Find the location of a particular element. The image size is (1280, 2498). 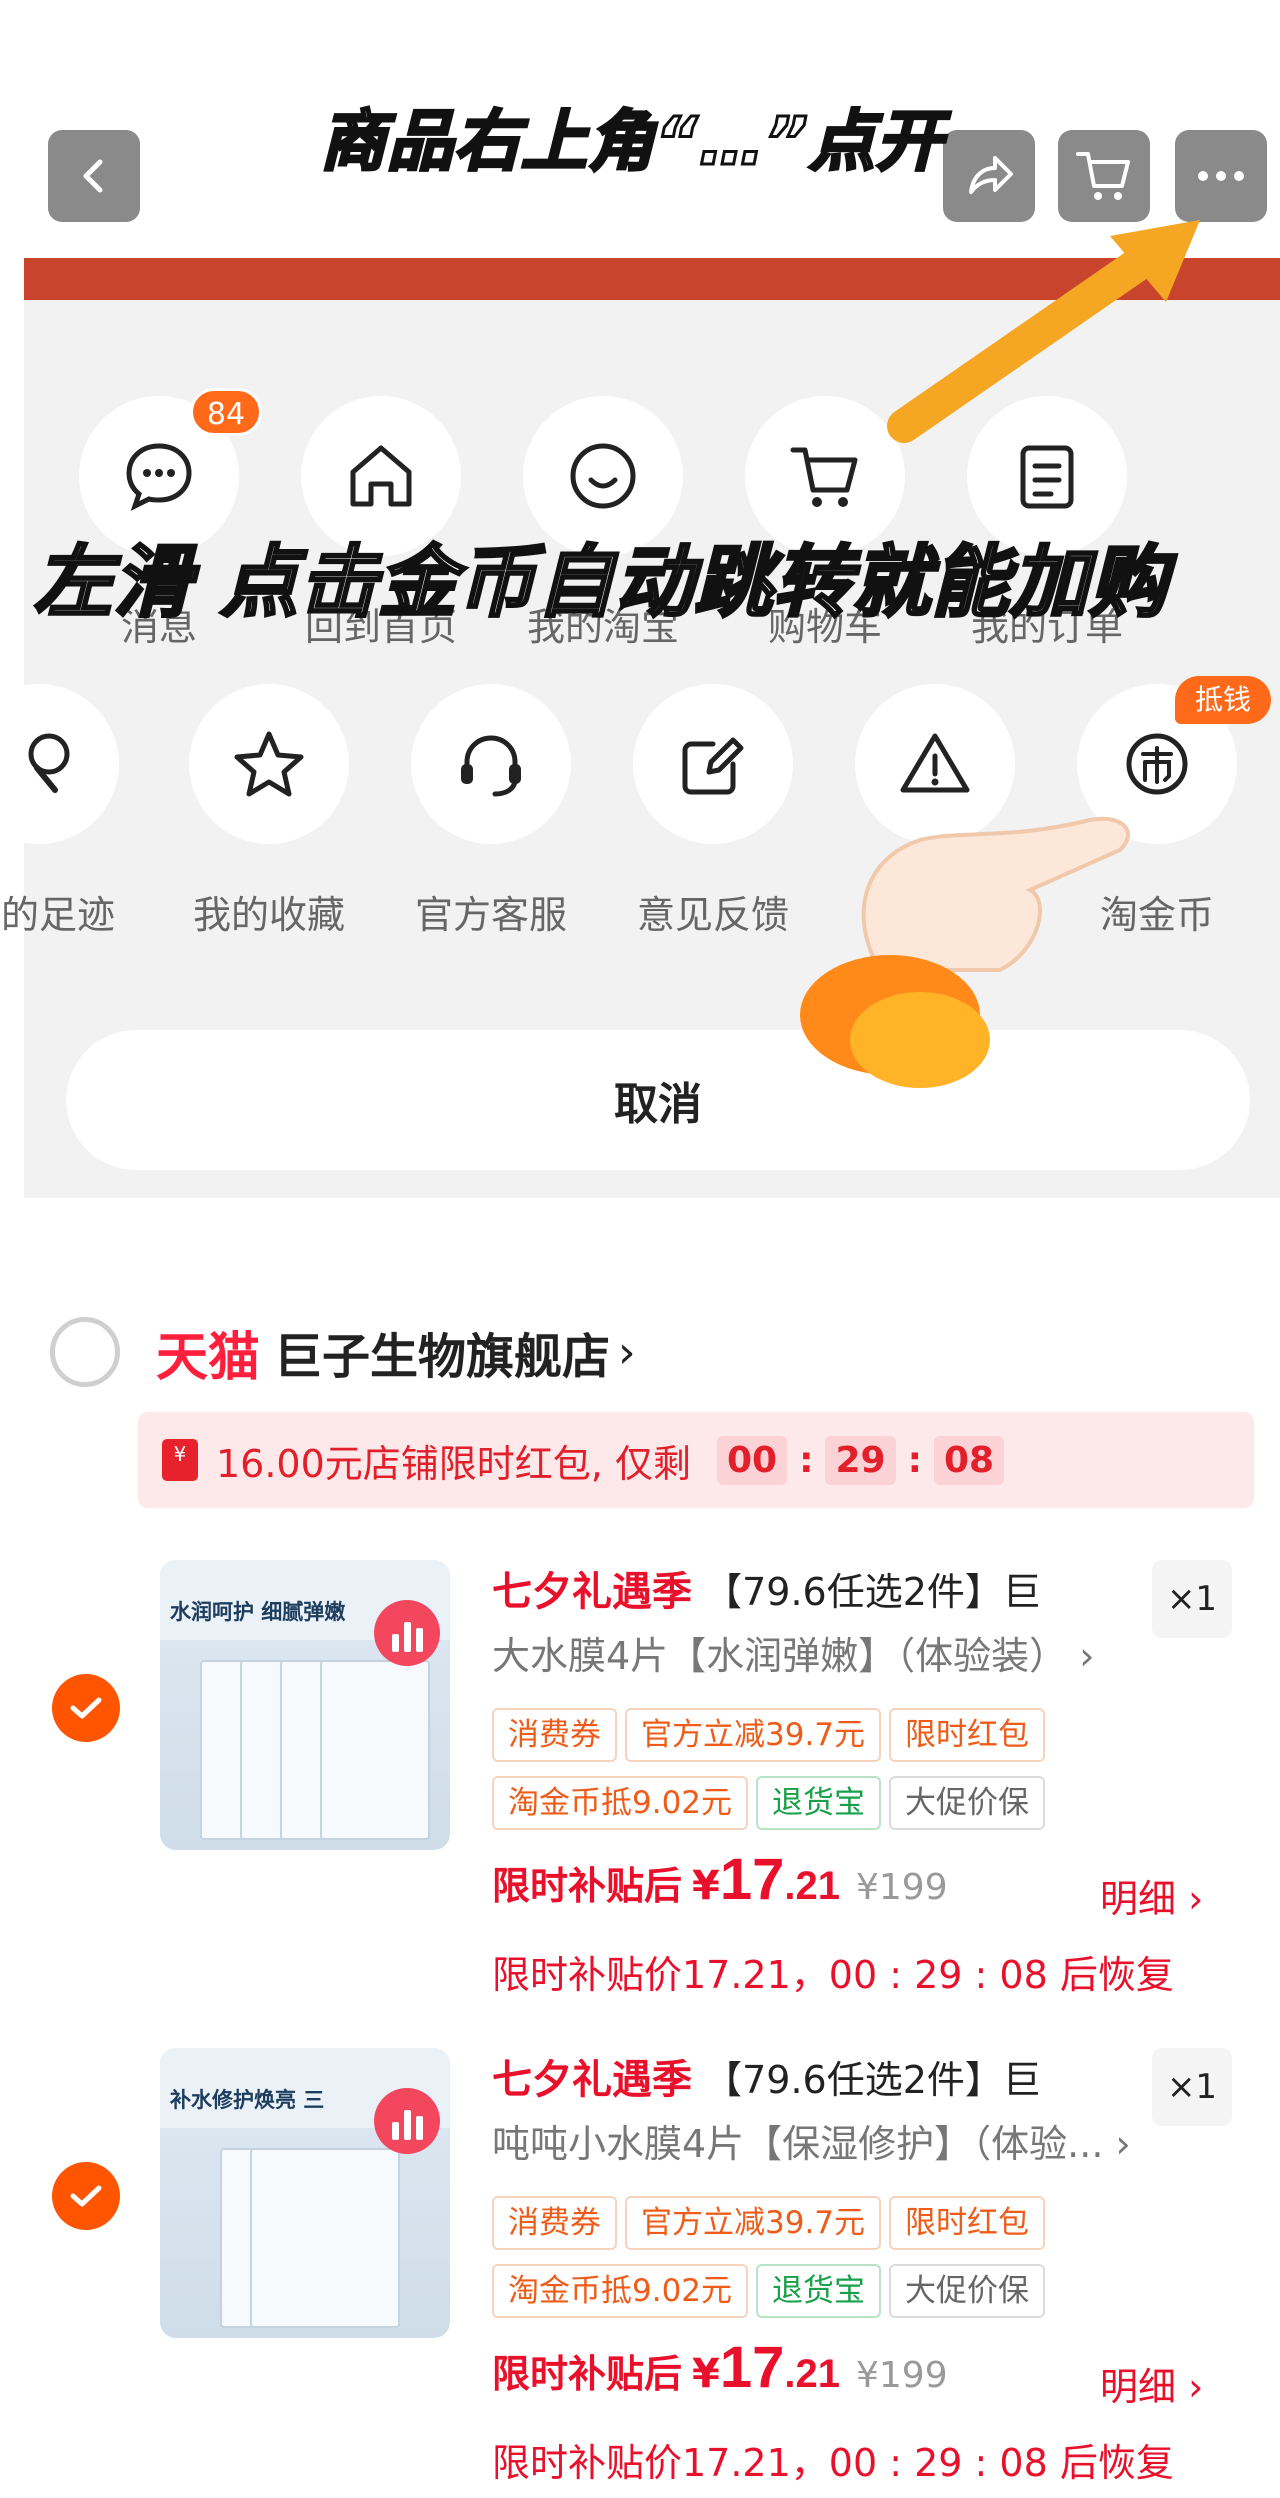

product-title: 七夕礼遇季 【79.6任选2件】巨 大水膜4片【水润弹嫩】（体验装） › is located at coordinates (812, 1624).